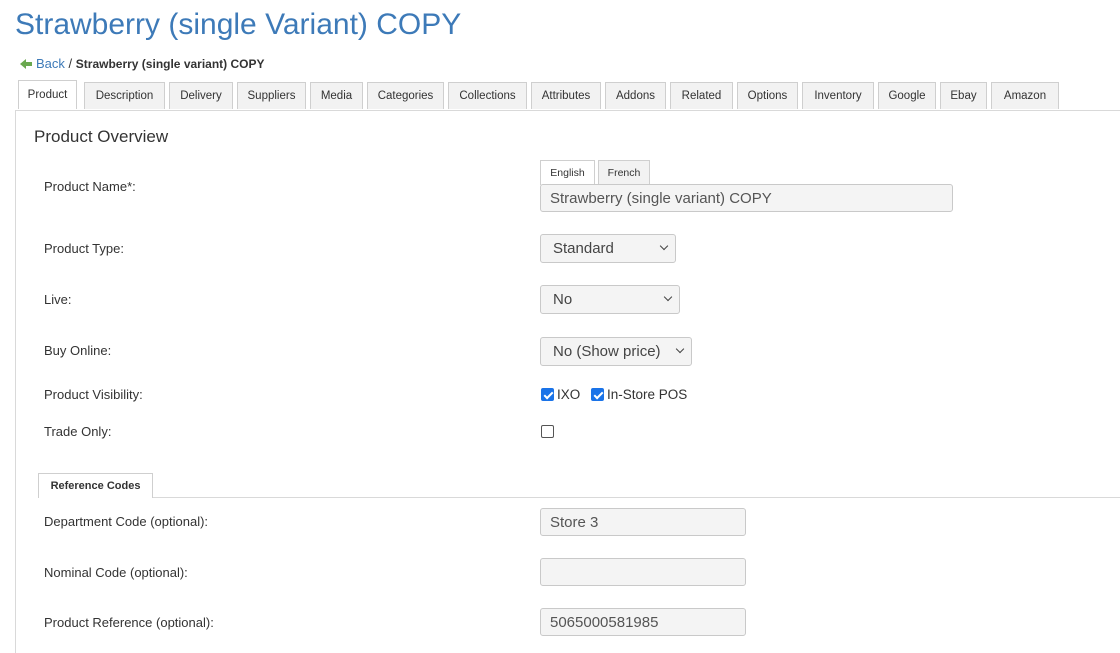 The width and height of the screenshot is (1120, 653). Describe the element at coordinates (95, 485) in the screenshot. I see `tab-reference-codes: Reference Codes` at that location.